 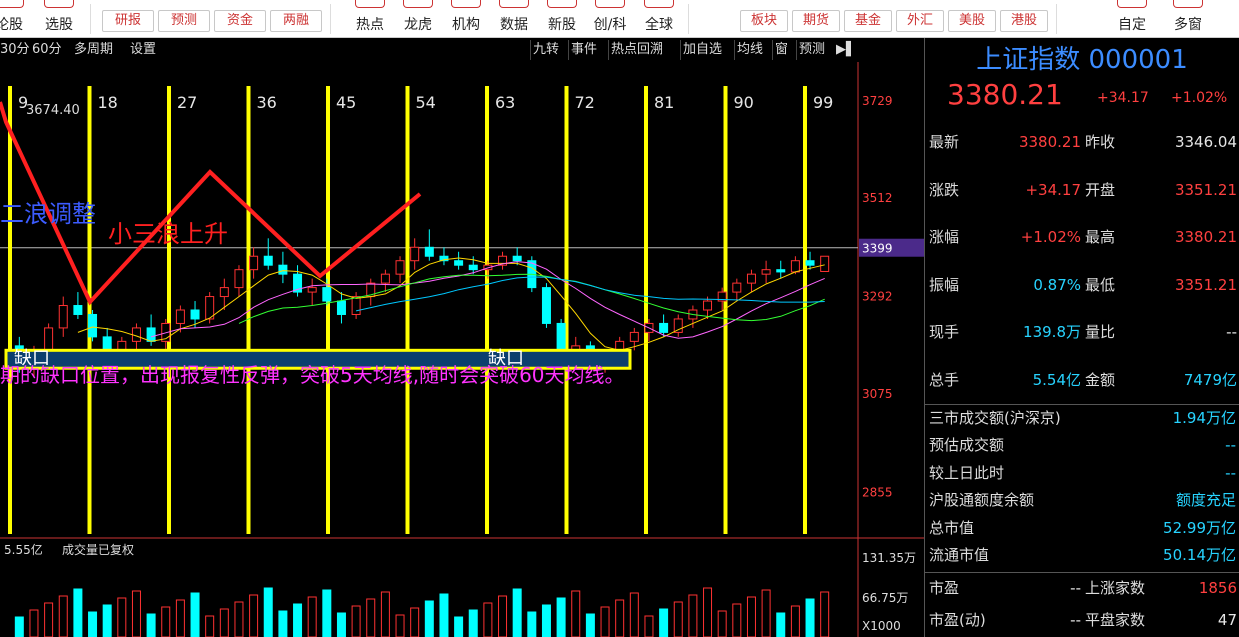 I want to click on toolbar-right-1: 多窗, so click(x=1188, y=19).